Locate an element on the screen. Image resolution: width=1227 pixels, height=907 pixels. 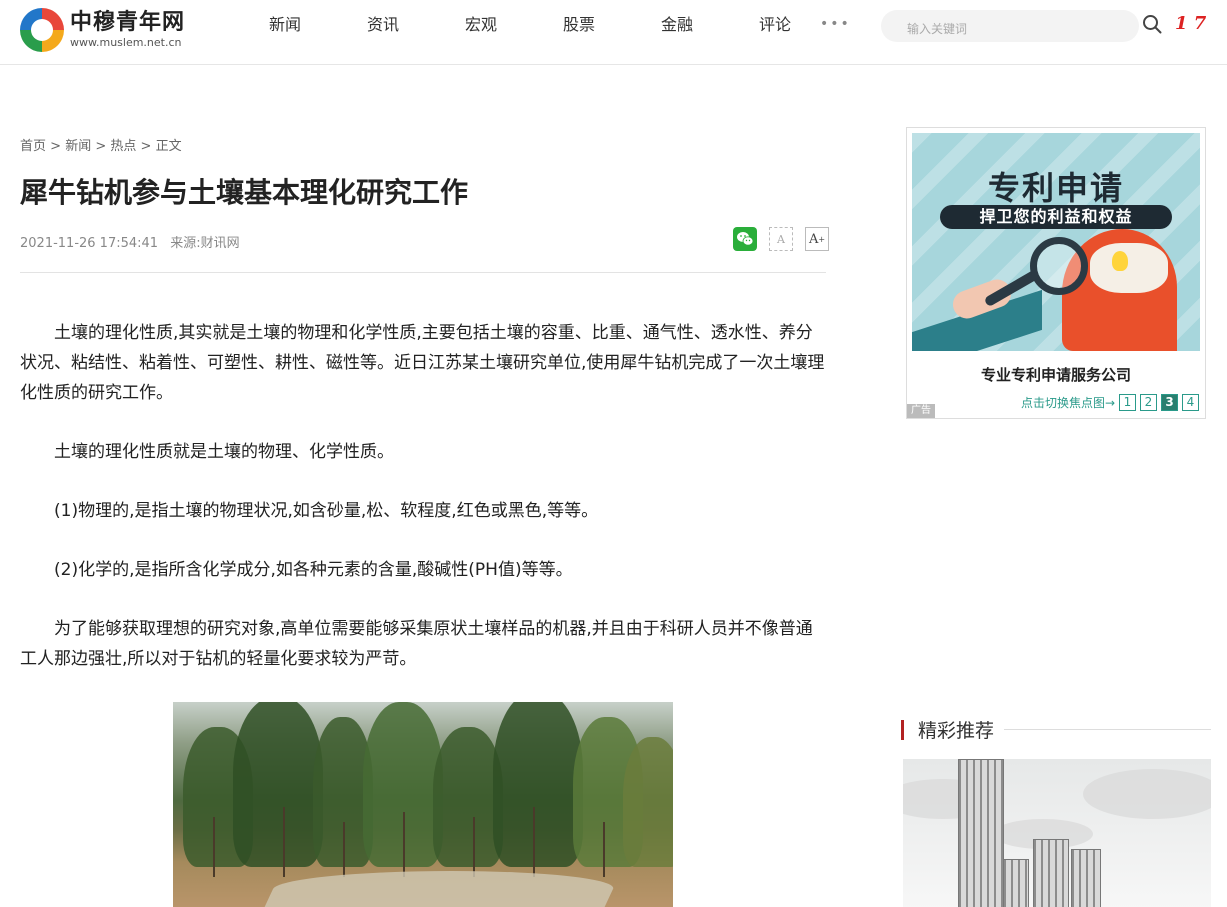
magnifier-icon is located at coordinates (1059, 266).